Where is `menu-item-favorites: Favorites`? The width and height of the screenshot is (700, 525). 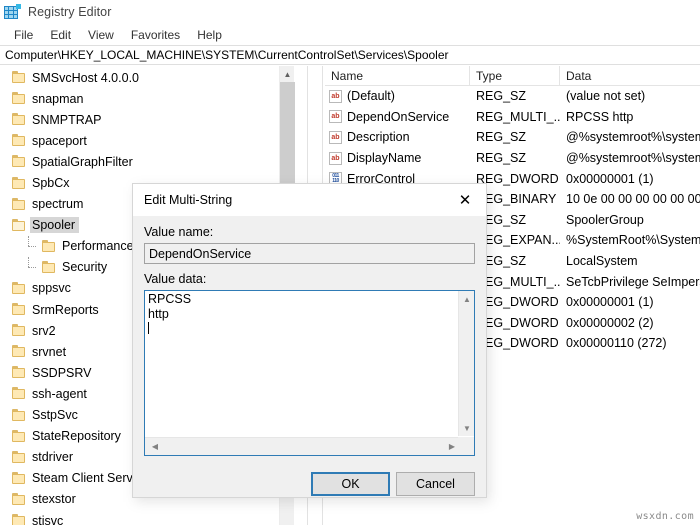
menu-item-favorites: Favorites is located at coordinates (156, 35).